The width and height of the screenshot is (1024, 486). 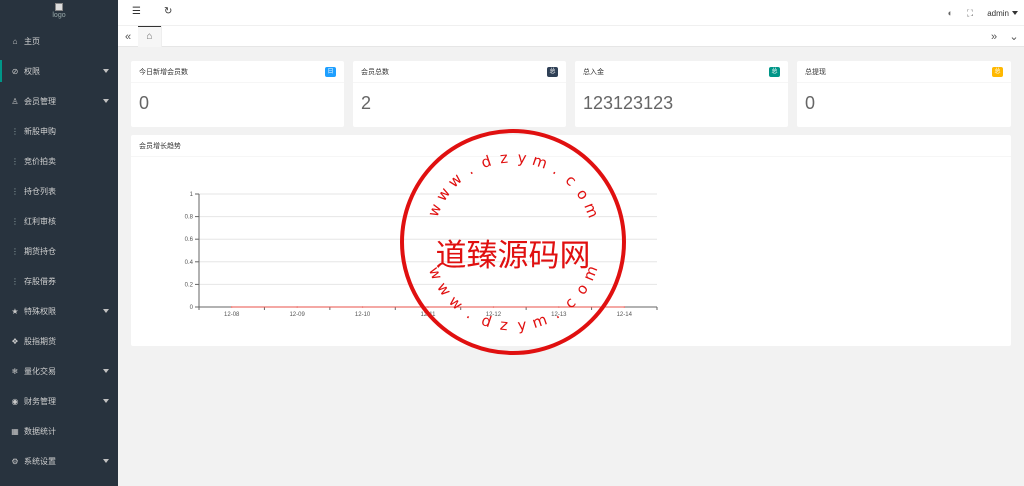 What do you see at coordinates (128, 36) in the screenshot?
I see `tabs-scroll-left-icon: «` at bounding box center [128, 36].